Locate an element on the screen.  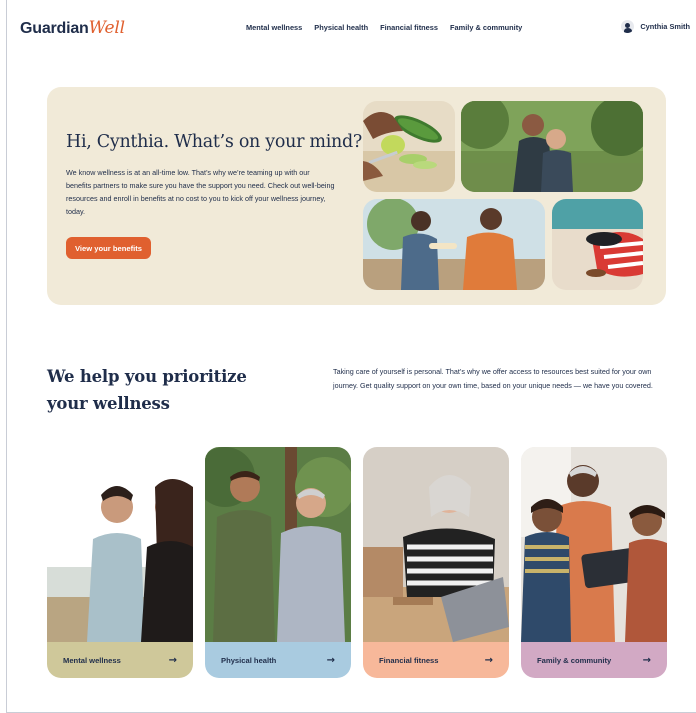
card-physical-health: Physical health → is located at coordinates (278, 562).